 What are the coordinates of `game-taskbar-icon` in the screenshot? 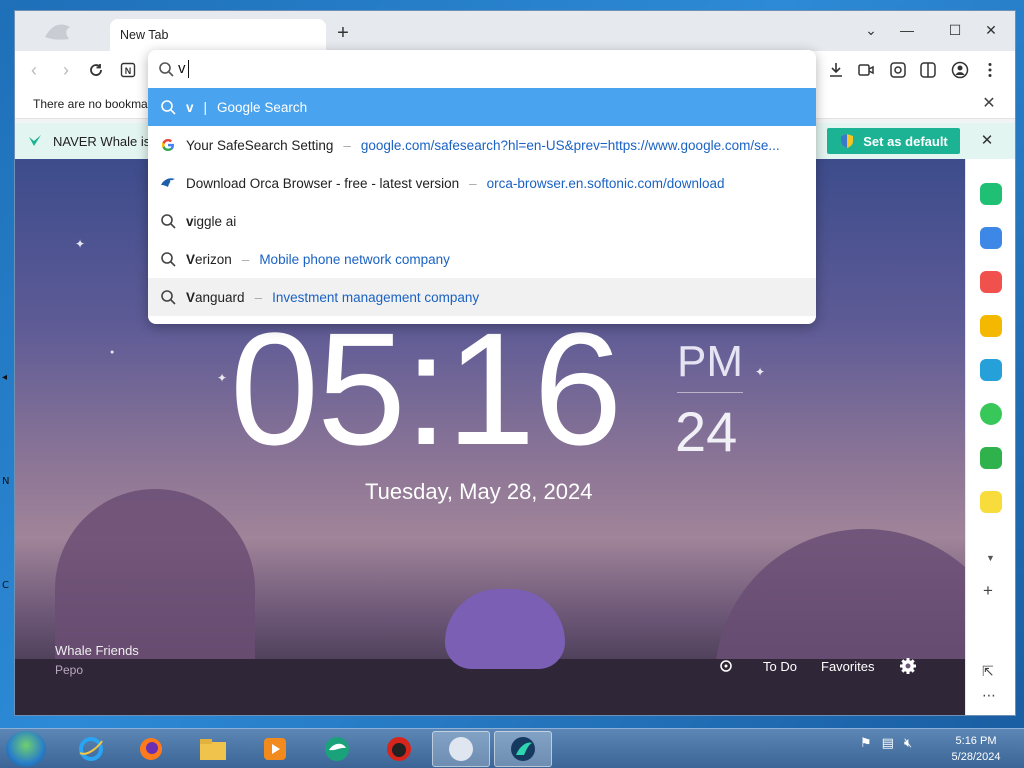 It's located at (399, 749).